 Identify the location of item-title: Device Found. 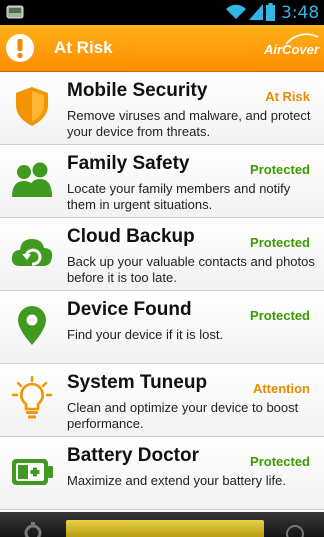
(129, 309).